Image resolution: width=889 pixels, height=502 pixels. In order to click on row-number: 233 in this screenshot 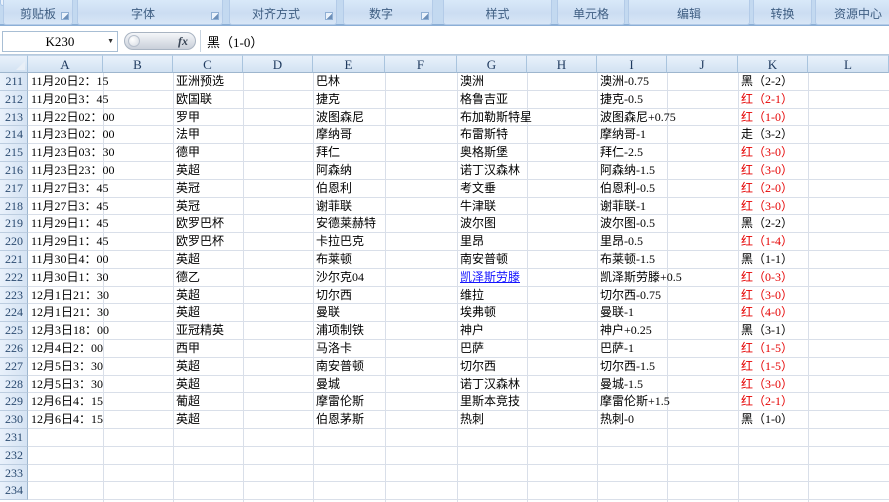, I will do `click(14, 473)`.